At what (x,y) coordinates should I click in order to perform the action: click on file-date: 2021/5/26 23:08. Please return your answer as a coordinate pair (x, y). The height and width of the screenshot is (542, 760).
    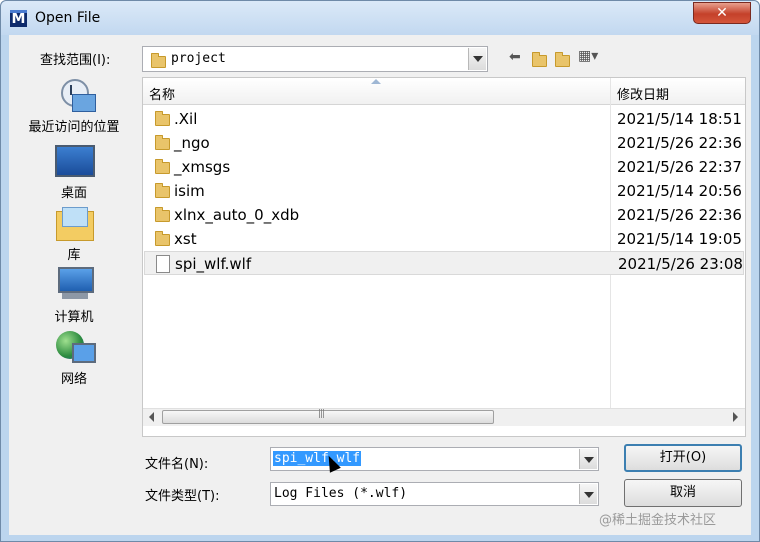
    Looking at the image, I should click on (680, 264).